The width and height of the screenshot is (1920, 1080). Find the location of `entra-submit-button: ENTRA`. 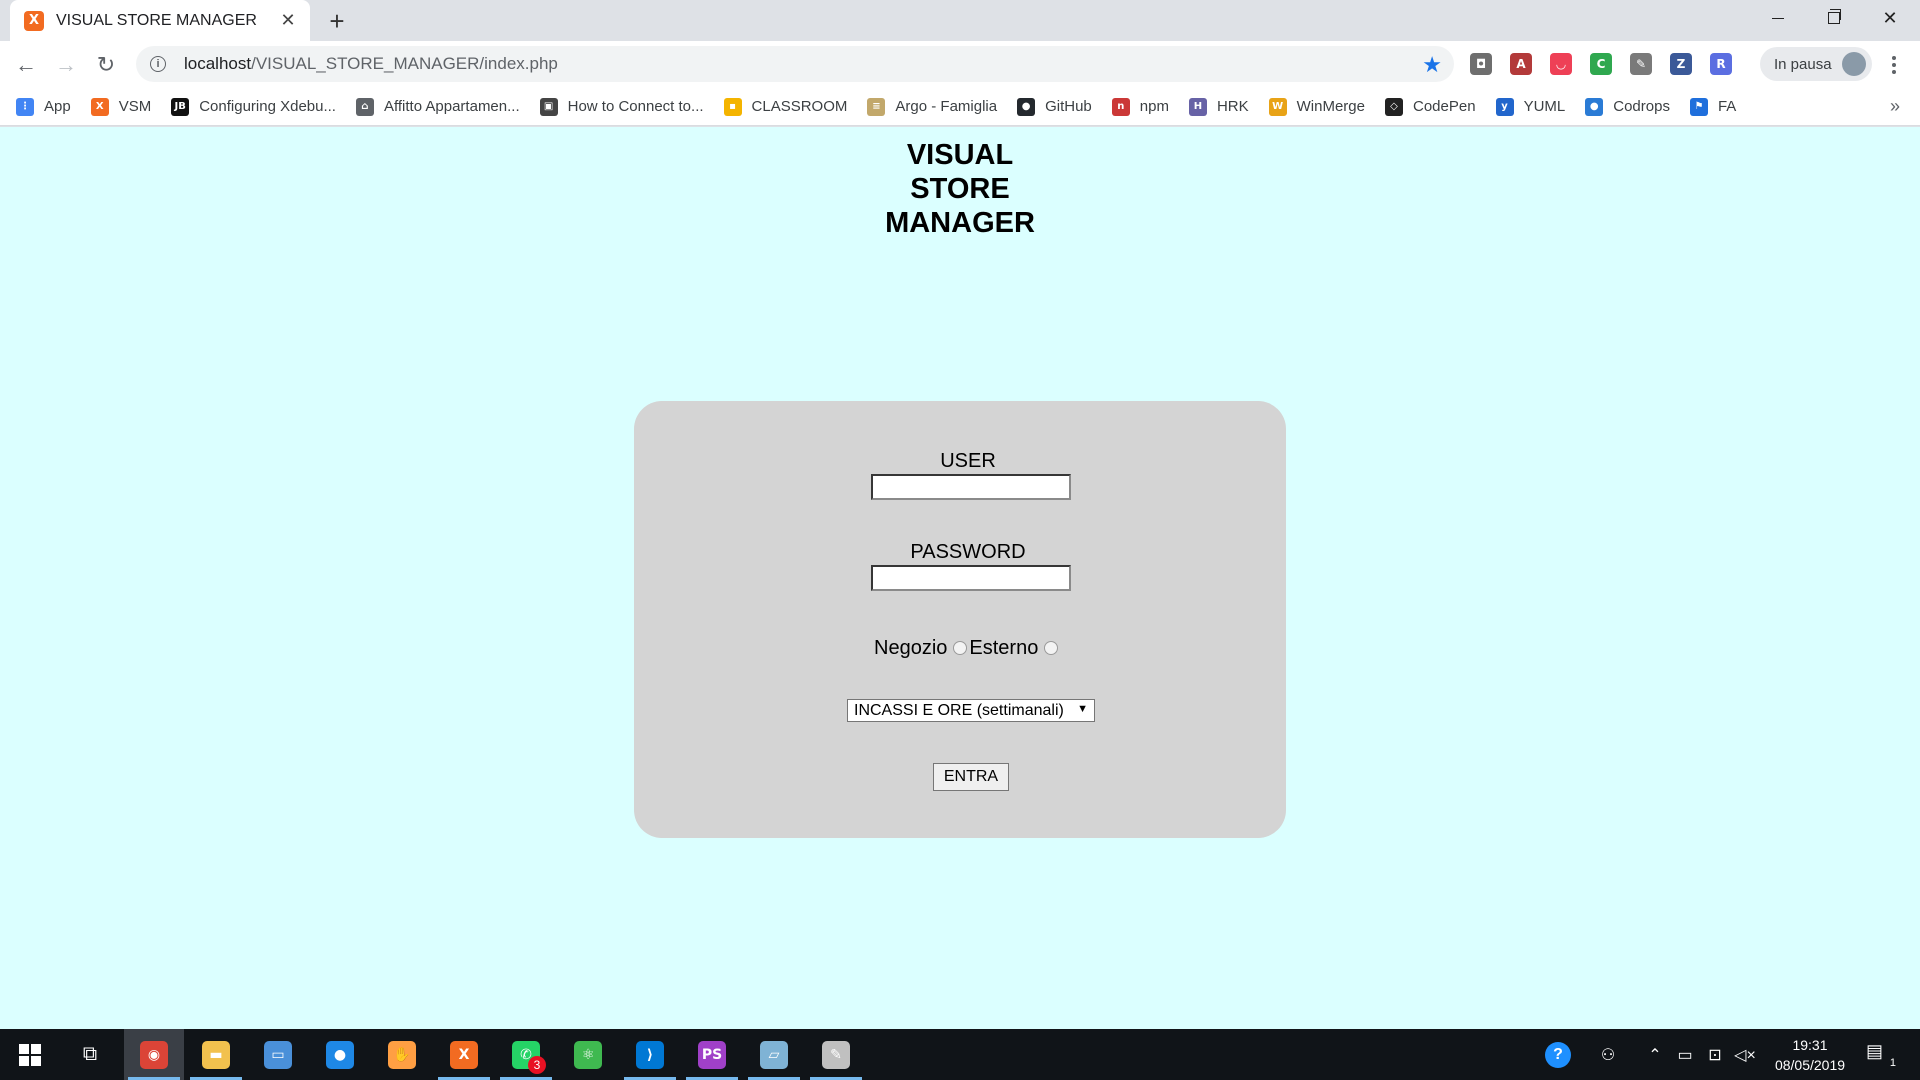

entra-submit-button: ENTRA is located at coordinates (971, 777).